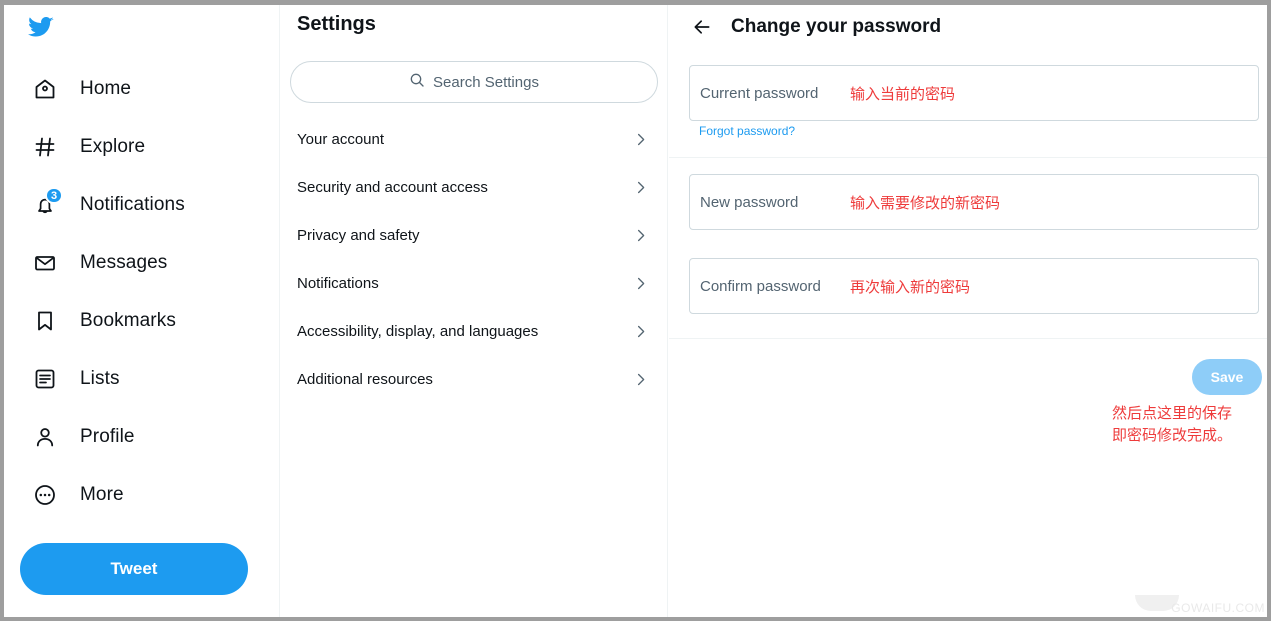 Image resolution: width=1271 pixels, height=621 pixels. What do you see at coordinates (747, 131) in the screenshot?
I see `forgot-password-link: Forgot password?` at bounding box center [747, 131].